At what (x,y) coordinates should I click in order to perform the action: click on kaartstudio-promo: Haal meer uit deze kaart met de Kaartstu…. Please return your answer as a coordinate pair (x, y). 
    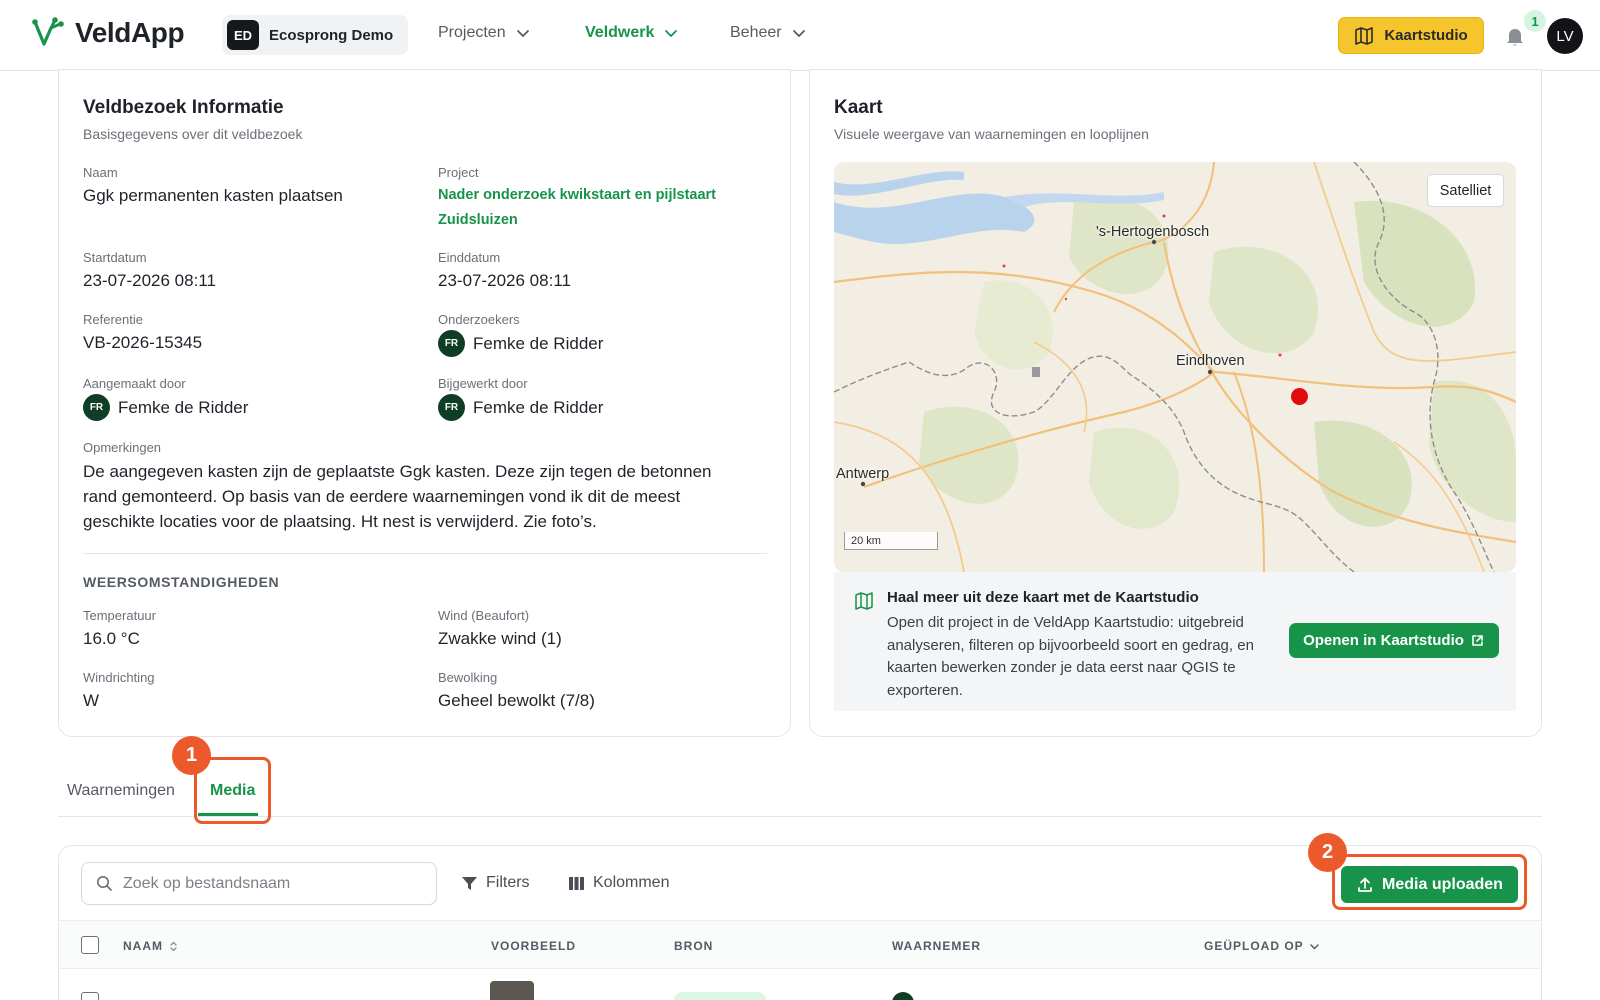
    Looking at the image, I should click on (1175, 641).